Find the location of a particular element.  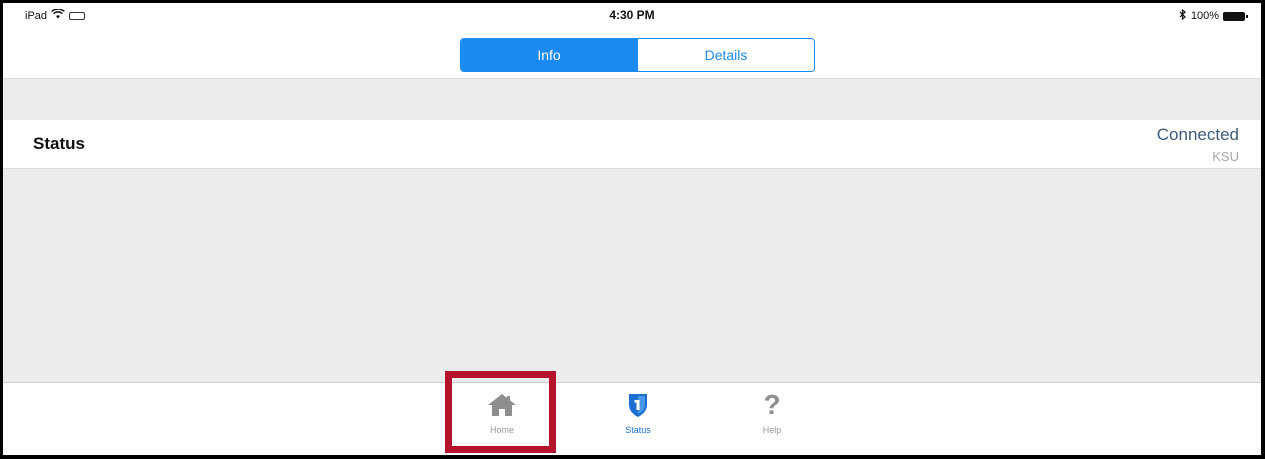

status-label: Status is located at coordinates (59, 143).